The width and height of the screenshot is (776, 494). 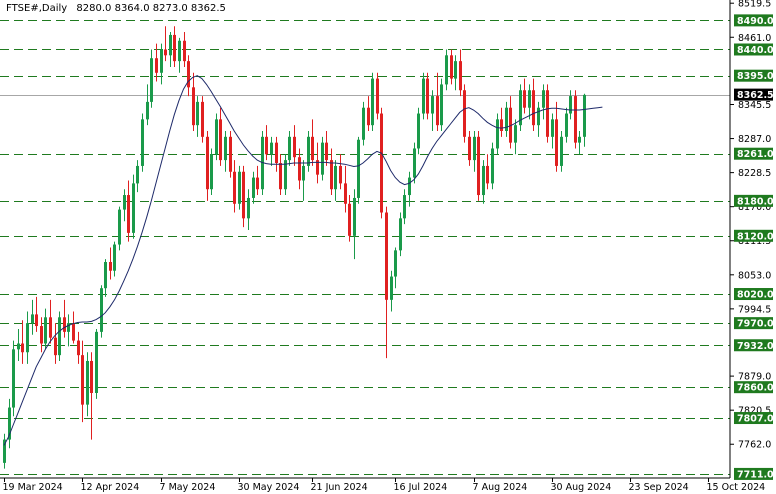 I want to click on time-tick-label: 23 Sep 2024, so click(x=659, y=487).